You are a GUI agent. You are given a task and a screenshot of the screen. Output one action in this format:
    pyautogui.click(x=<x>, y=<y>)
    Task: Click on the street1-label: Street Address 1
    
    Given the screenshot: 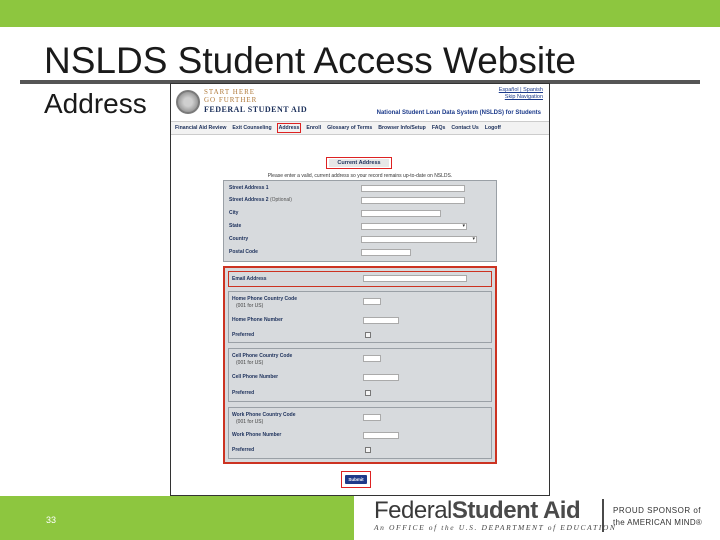 What is the action you would take?
    pyautogui.click(x=249, y=188)
    